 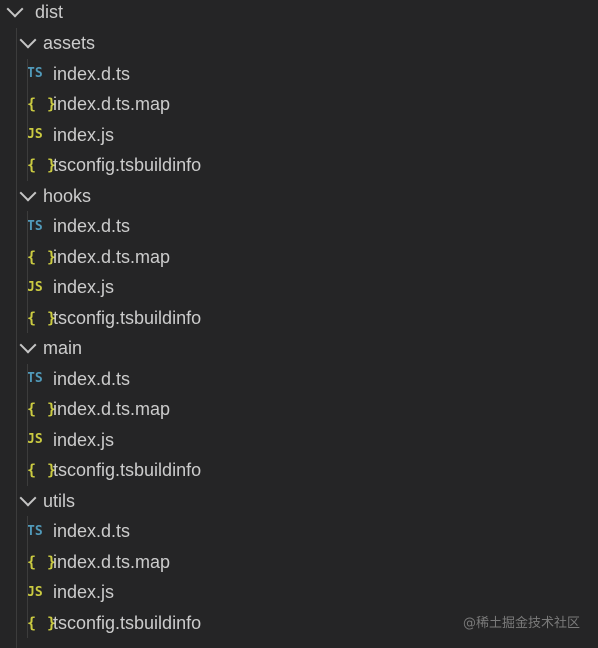 I want to click on folder-label: dist, so click(x=49, y=12).